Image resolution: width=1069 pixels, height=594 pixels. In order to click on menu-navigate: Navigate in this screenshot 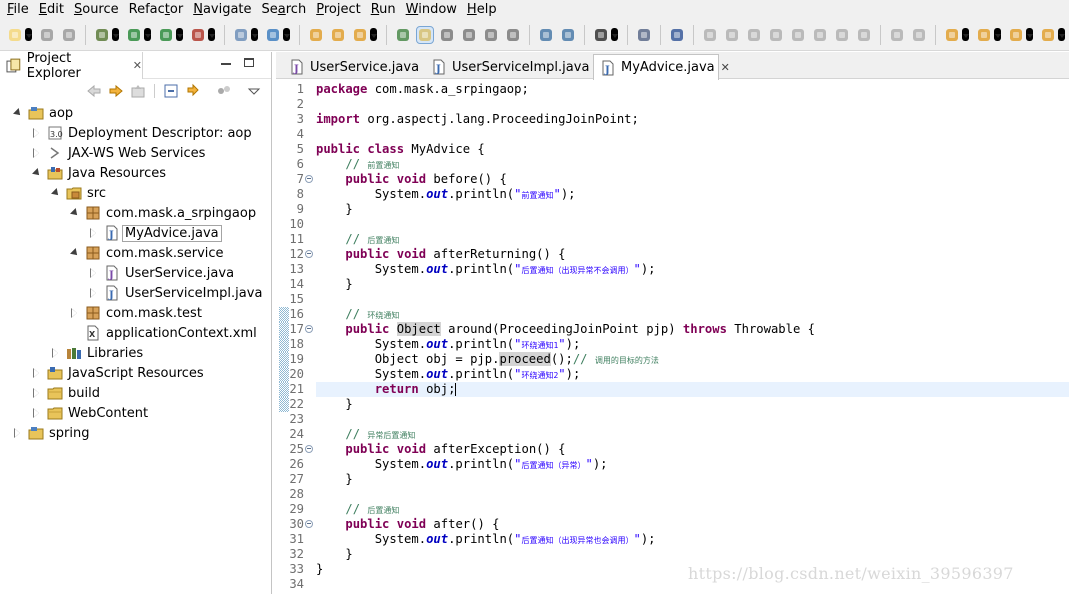, I will do `click(222, 9)`.